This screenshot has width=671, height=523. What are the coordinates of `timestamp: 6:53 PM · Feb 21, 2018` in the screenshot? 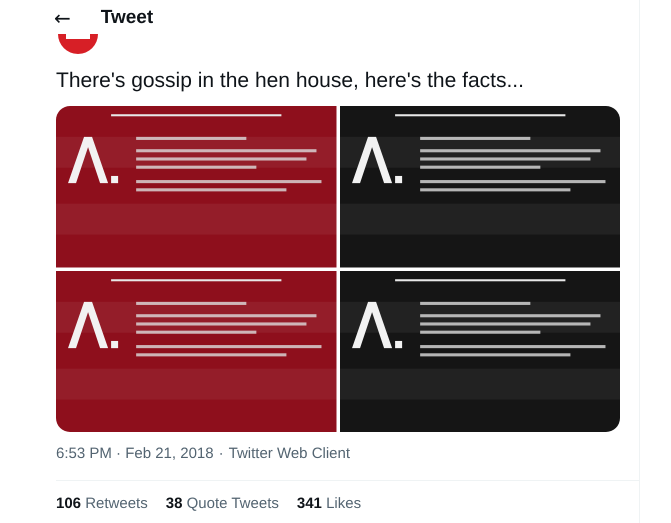 It's located at (135, 453).